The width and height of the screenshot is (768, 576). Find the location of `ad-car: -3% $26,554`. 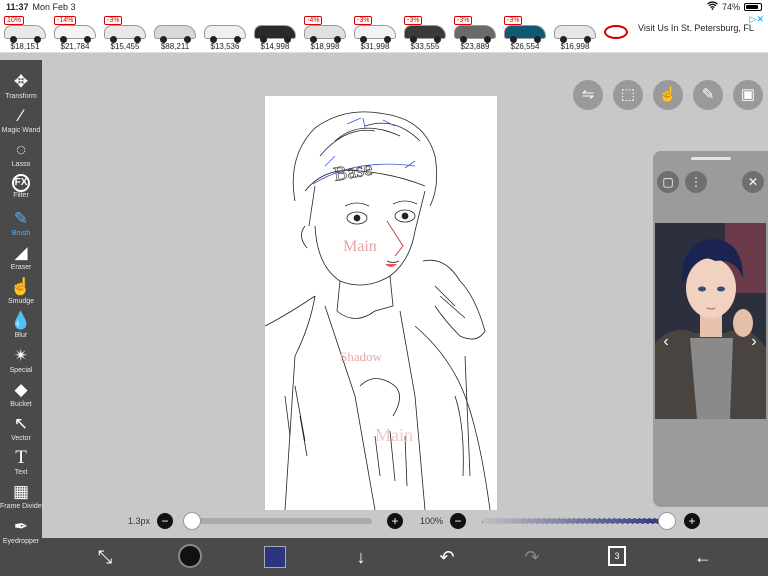

ad-car: -3% $26,554 is located at coordinates (525, 33).